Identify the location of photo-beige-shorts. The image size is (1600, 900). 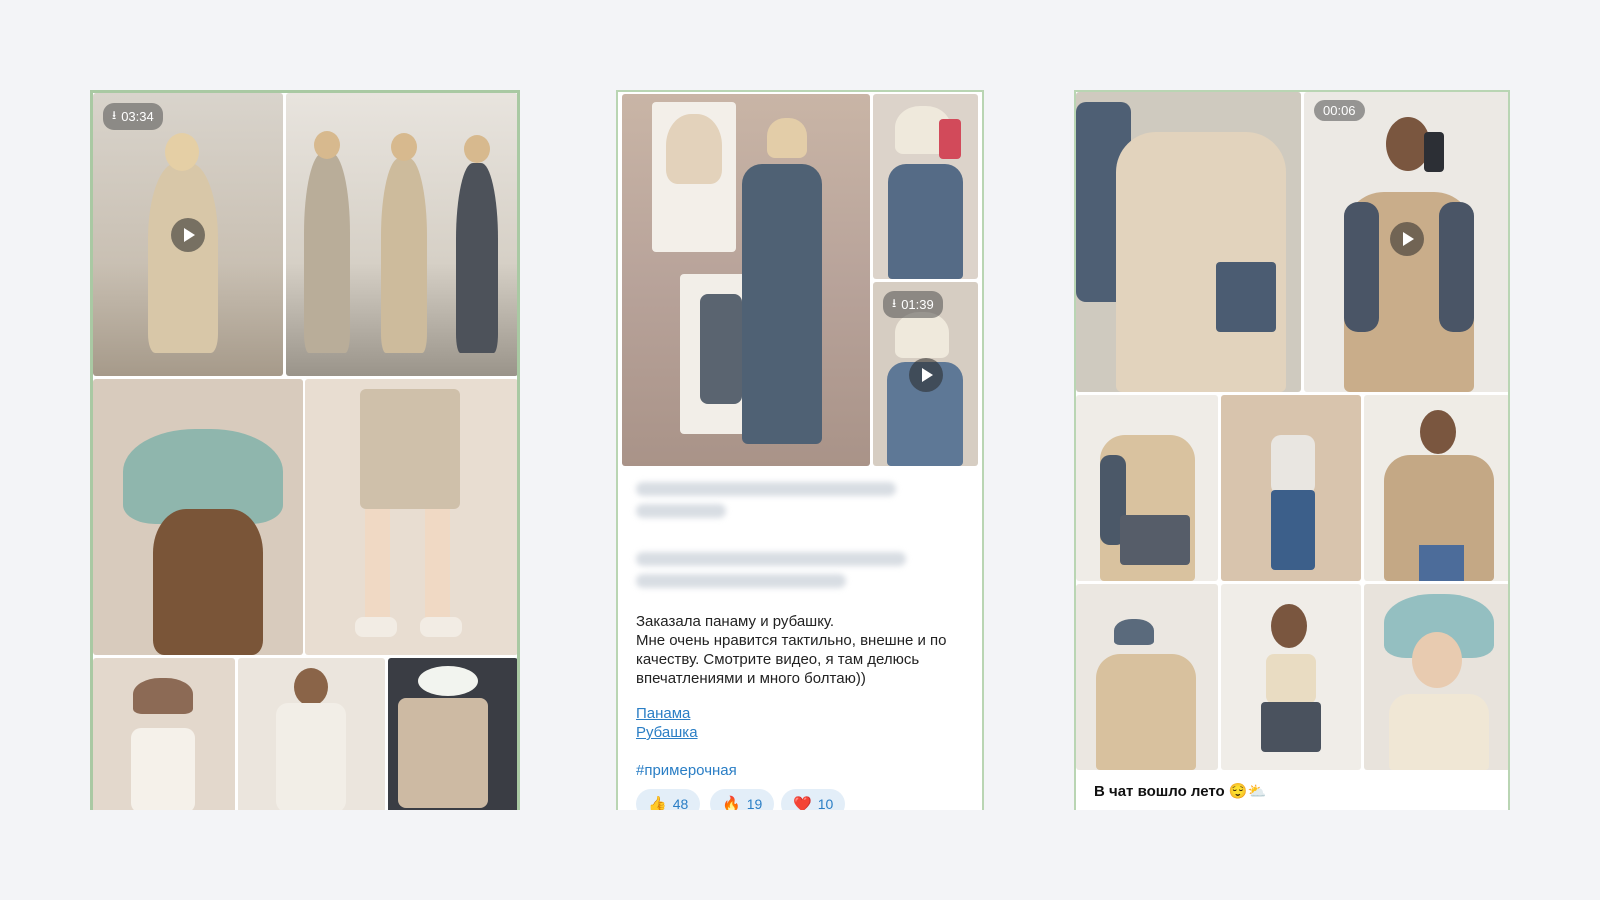
(411, 517).